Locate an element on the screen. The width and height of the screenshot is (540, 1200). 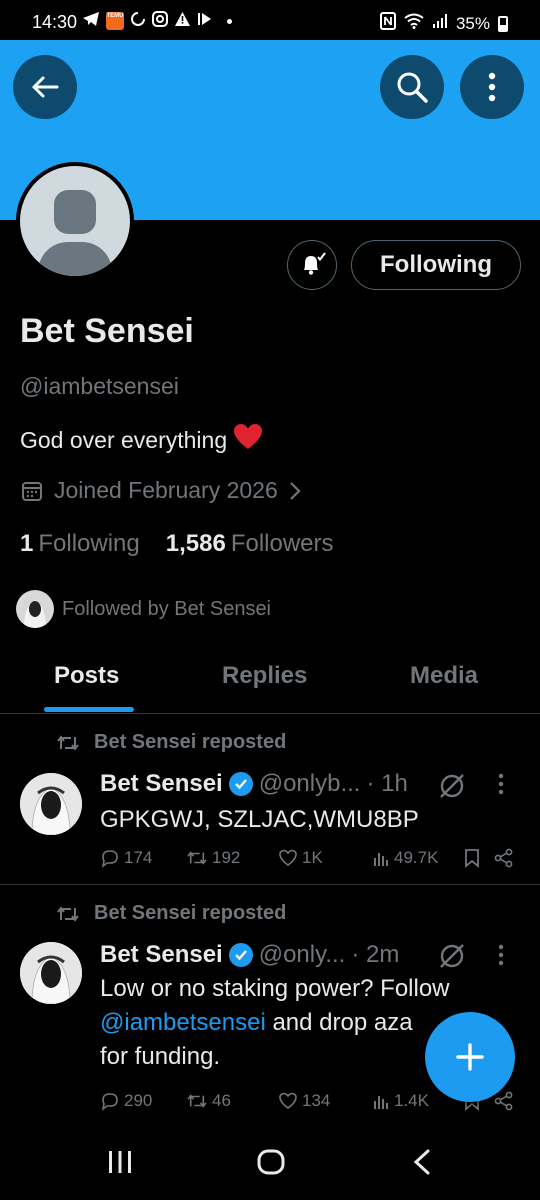
back-button is located at coordinates (45, 87).